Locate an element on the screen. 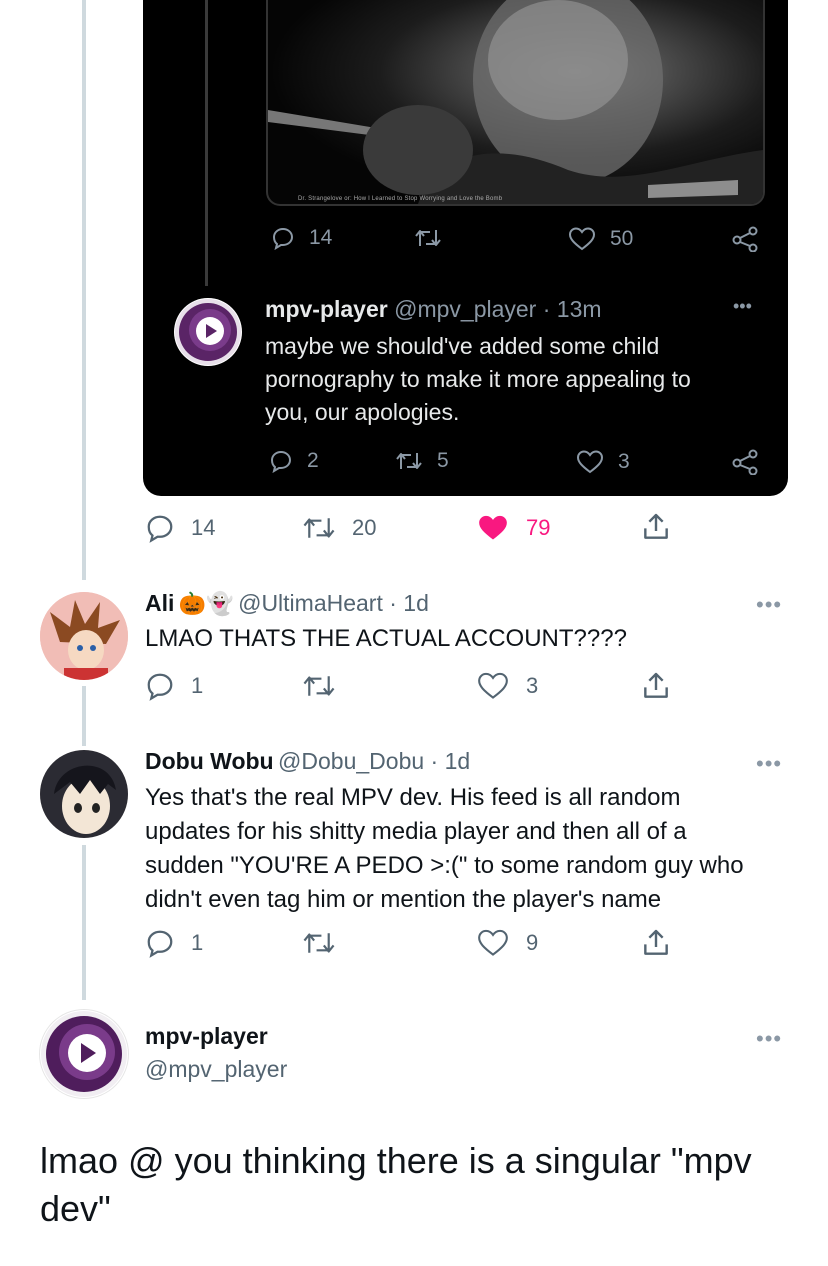 The height and width of the screenshot is (1266, 828). dark-reply-likes-count: 3 is located at coordinates (624, 461).